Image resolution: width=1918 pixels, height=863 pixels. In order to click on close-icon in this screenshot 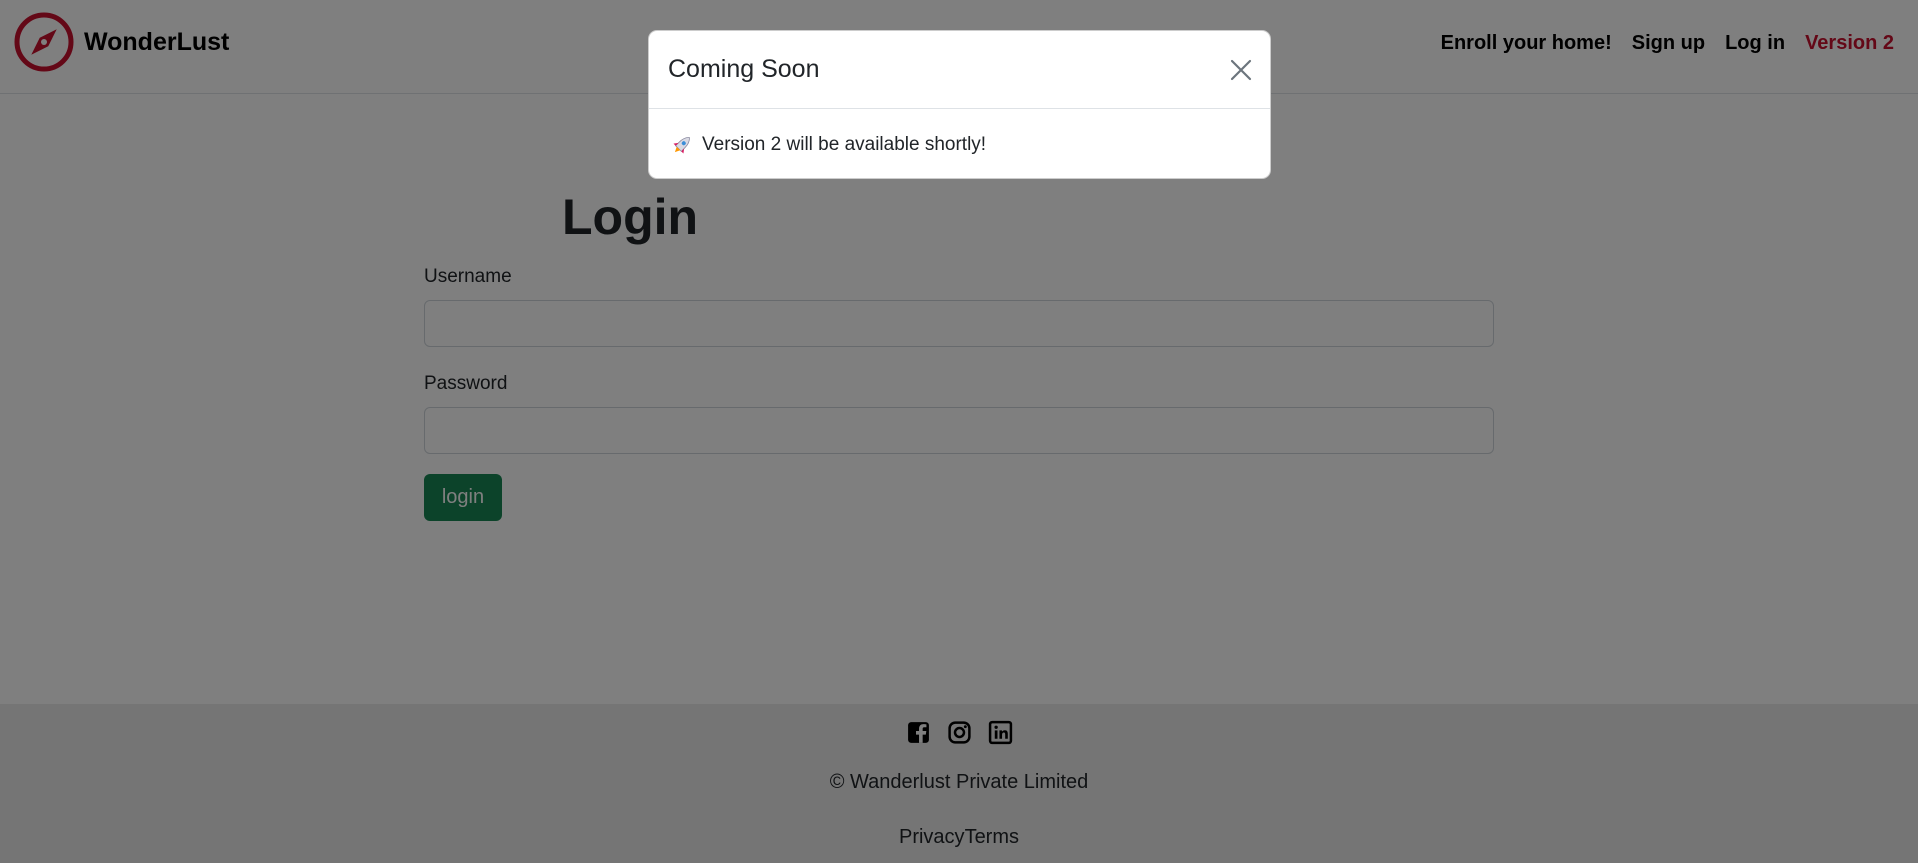, I will do `click(1241, 70)`.